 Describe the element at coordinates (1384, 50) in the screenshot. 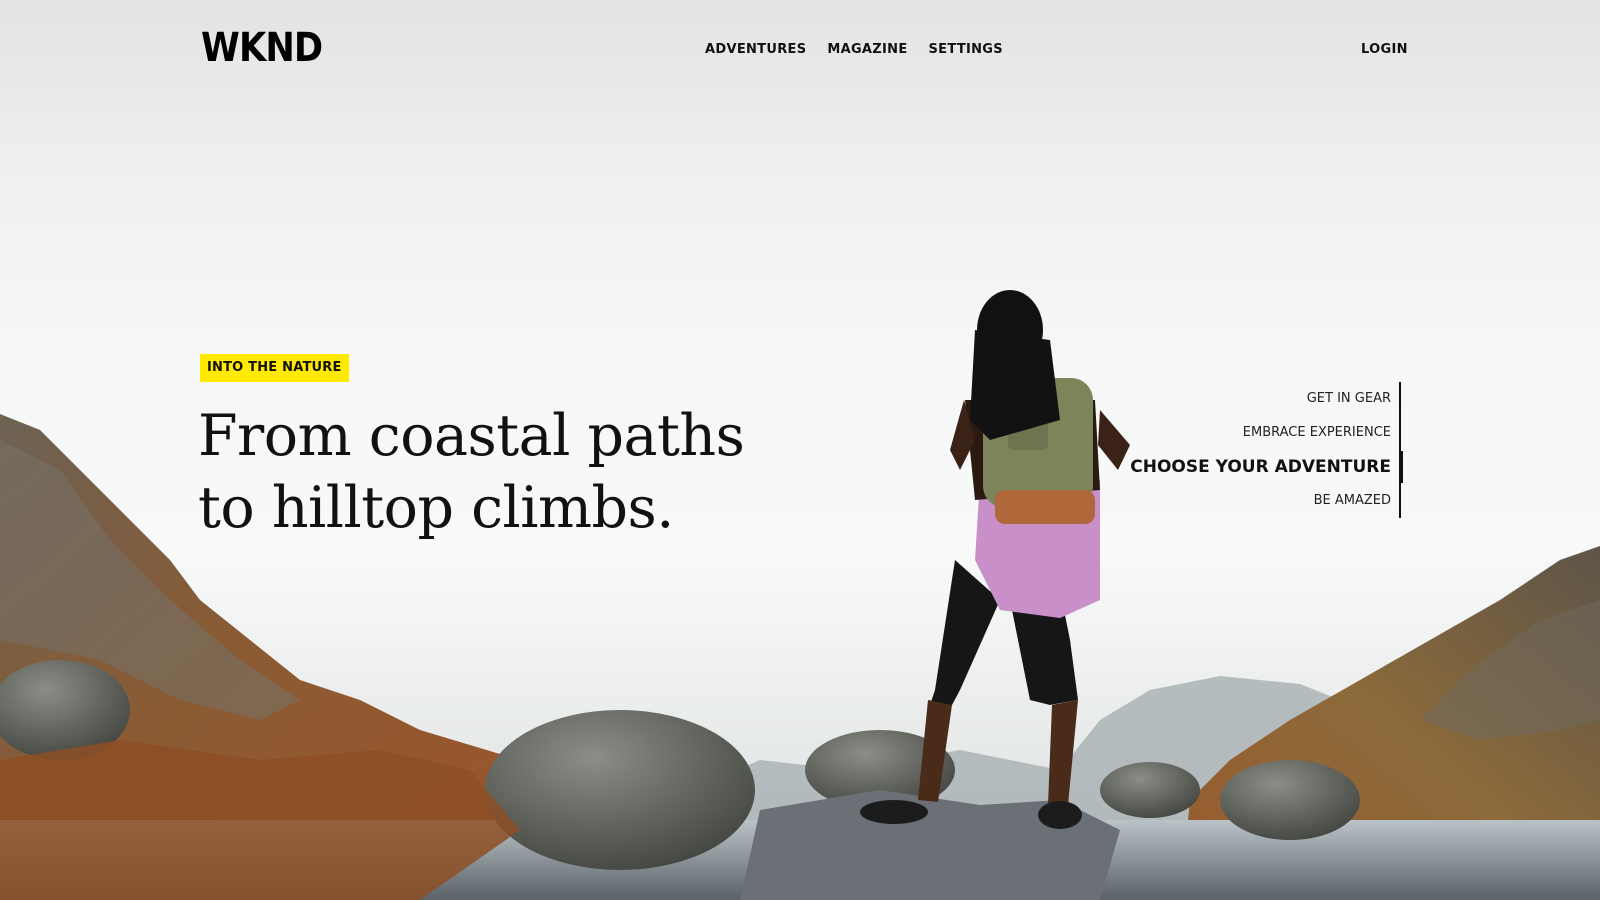

I see `login-link: LOGIN` at that location.